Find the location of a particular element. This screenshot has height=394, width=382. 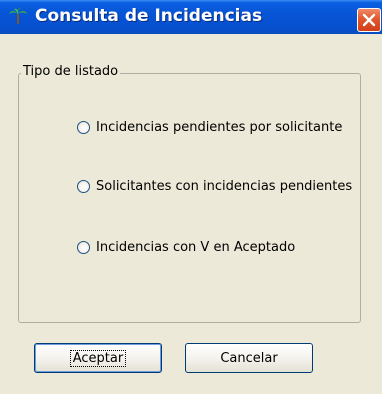

title-bar: Consulta de Incidencias is located at coordinates (191, 17).